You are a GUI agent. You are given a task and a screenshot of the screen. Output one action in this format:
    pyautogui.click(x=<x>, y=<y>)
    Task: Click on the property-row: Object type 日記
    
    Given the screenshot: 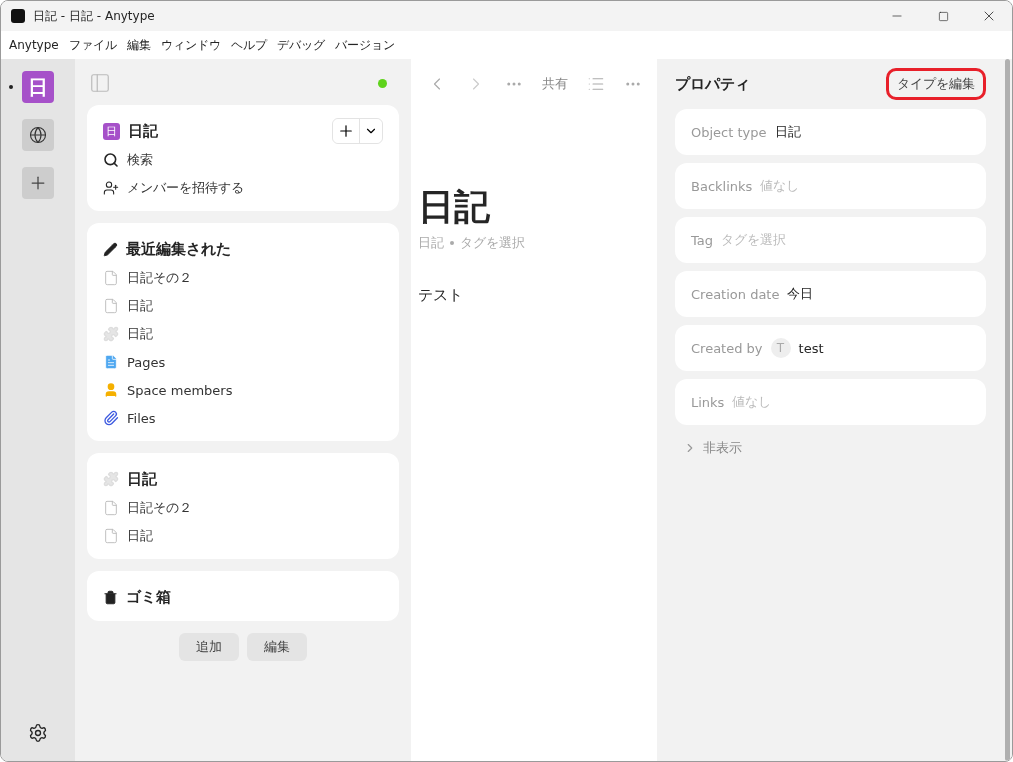 What is the action you would take?
    pyautogui.click(x=830, y=132)
    